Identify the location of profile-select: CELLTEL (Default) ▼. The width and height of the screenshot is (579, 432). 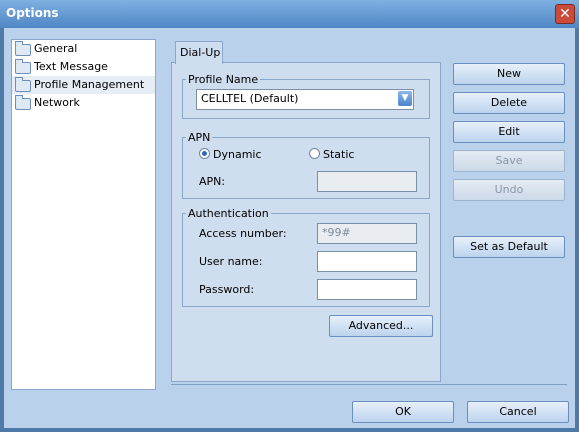
(305, 99).